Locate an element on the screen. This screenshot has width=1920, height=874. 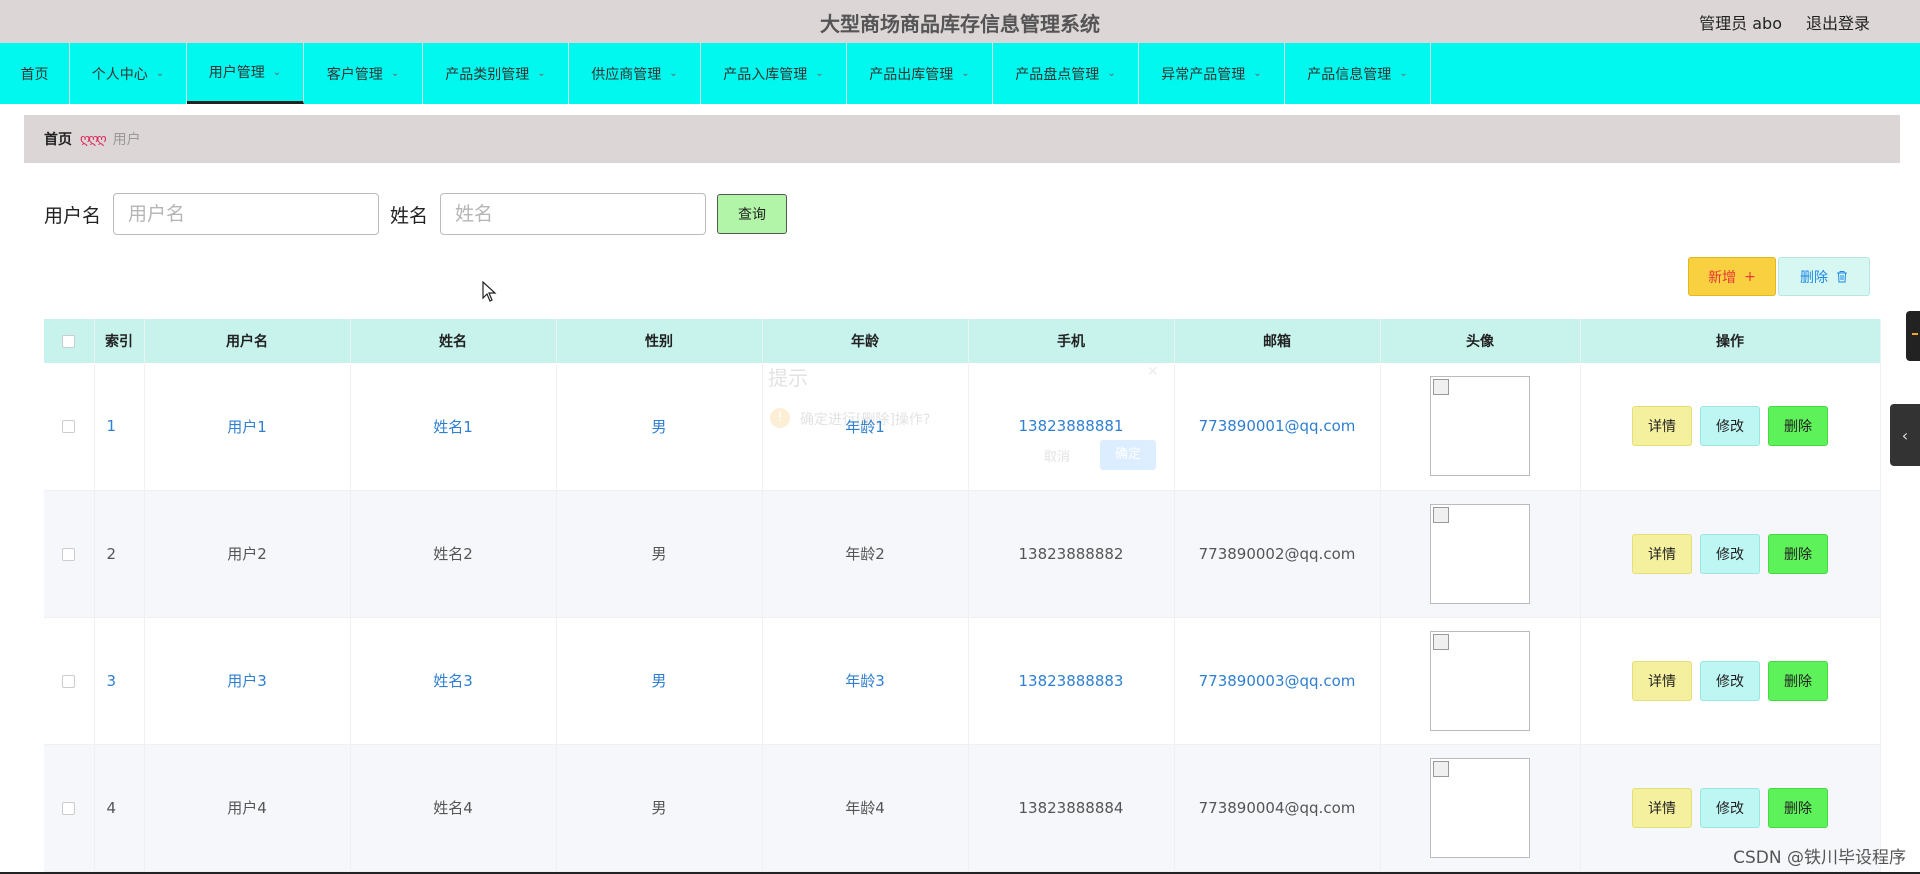
nav-item-user-management: 用户管理 ⌄ is located at coordinates (245, 73).